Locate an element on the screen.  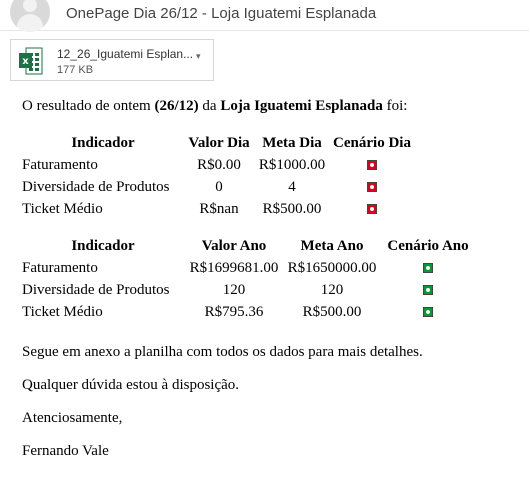
column-header: Cenário Ano is located at coordinates (428, 245).